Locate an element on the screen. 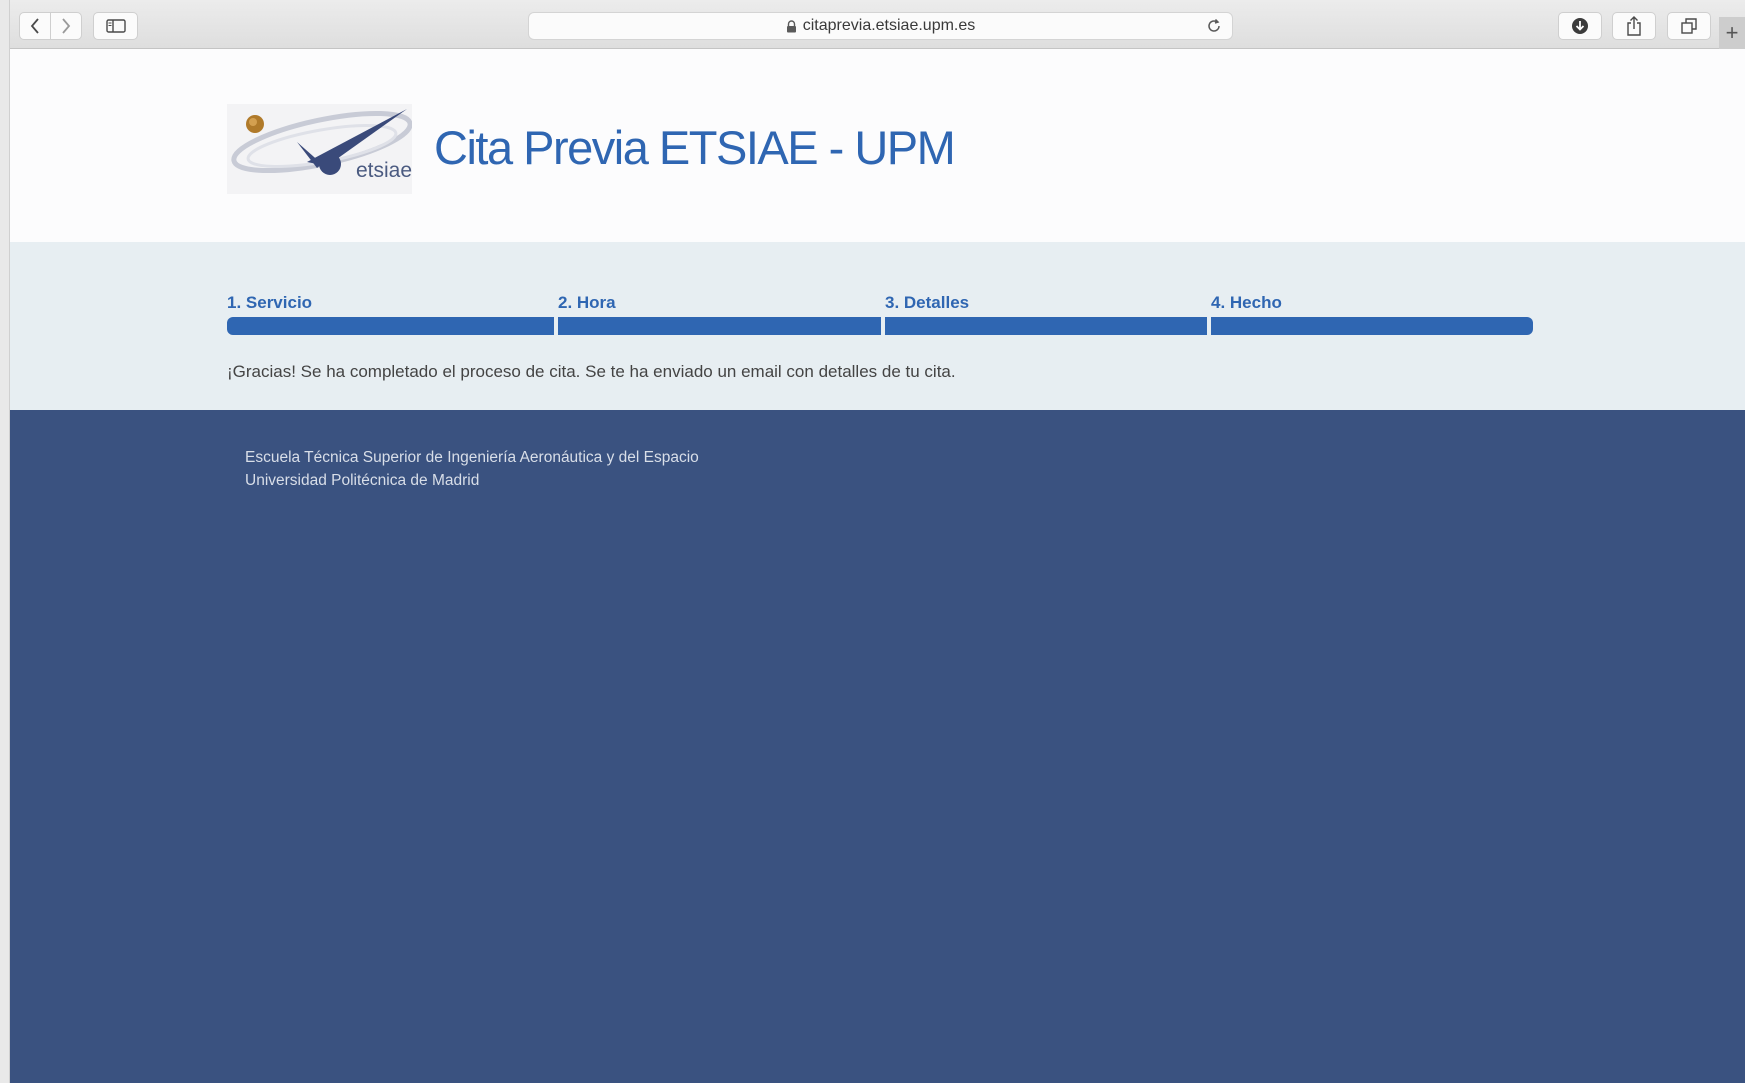 This screenshot has height=1083, width=1745. nav-buttons is located at coordinates (50, 26).